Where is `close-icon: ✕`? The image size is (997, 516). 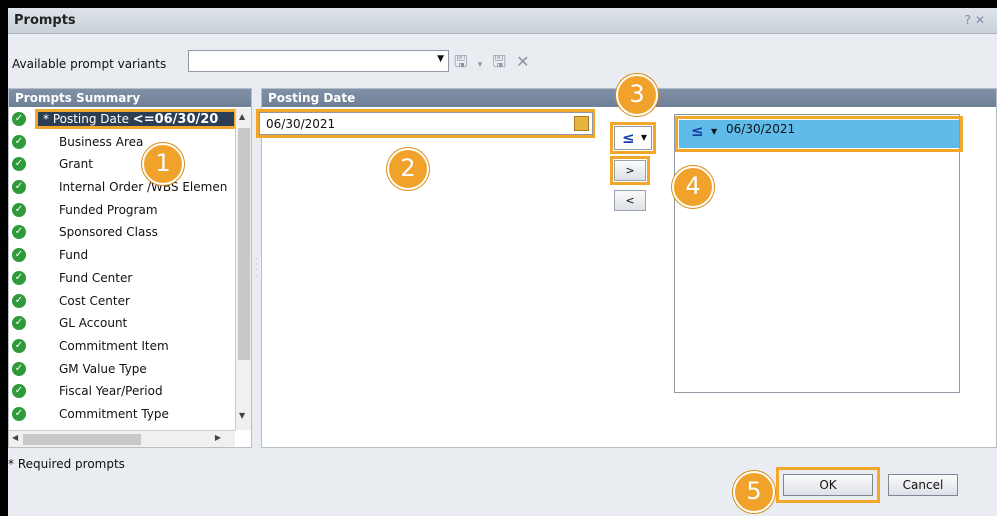
close-icon: ✕ is located at coordinates (982, 20).